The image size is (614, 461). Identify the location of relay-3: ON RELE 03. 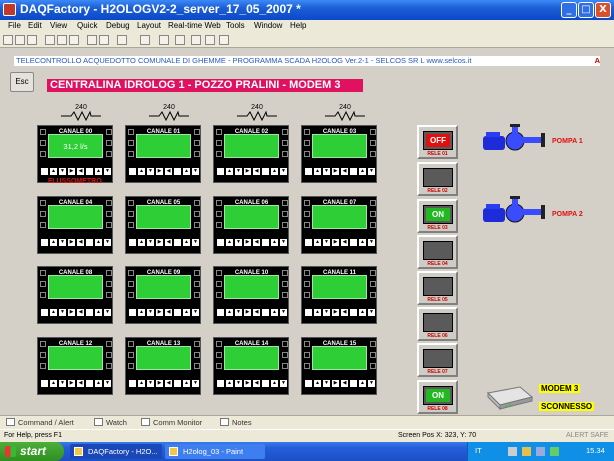
(437, 216).